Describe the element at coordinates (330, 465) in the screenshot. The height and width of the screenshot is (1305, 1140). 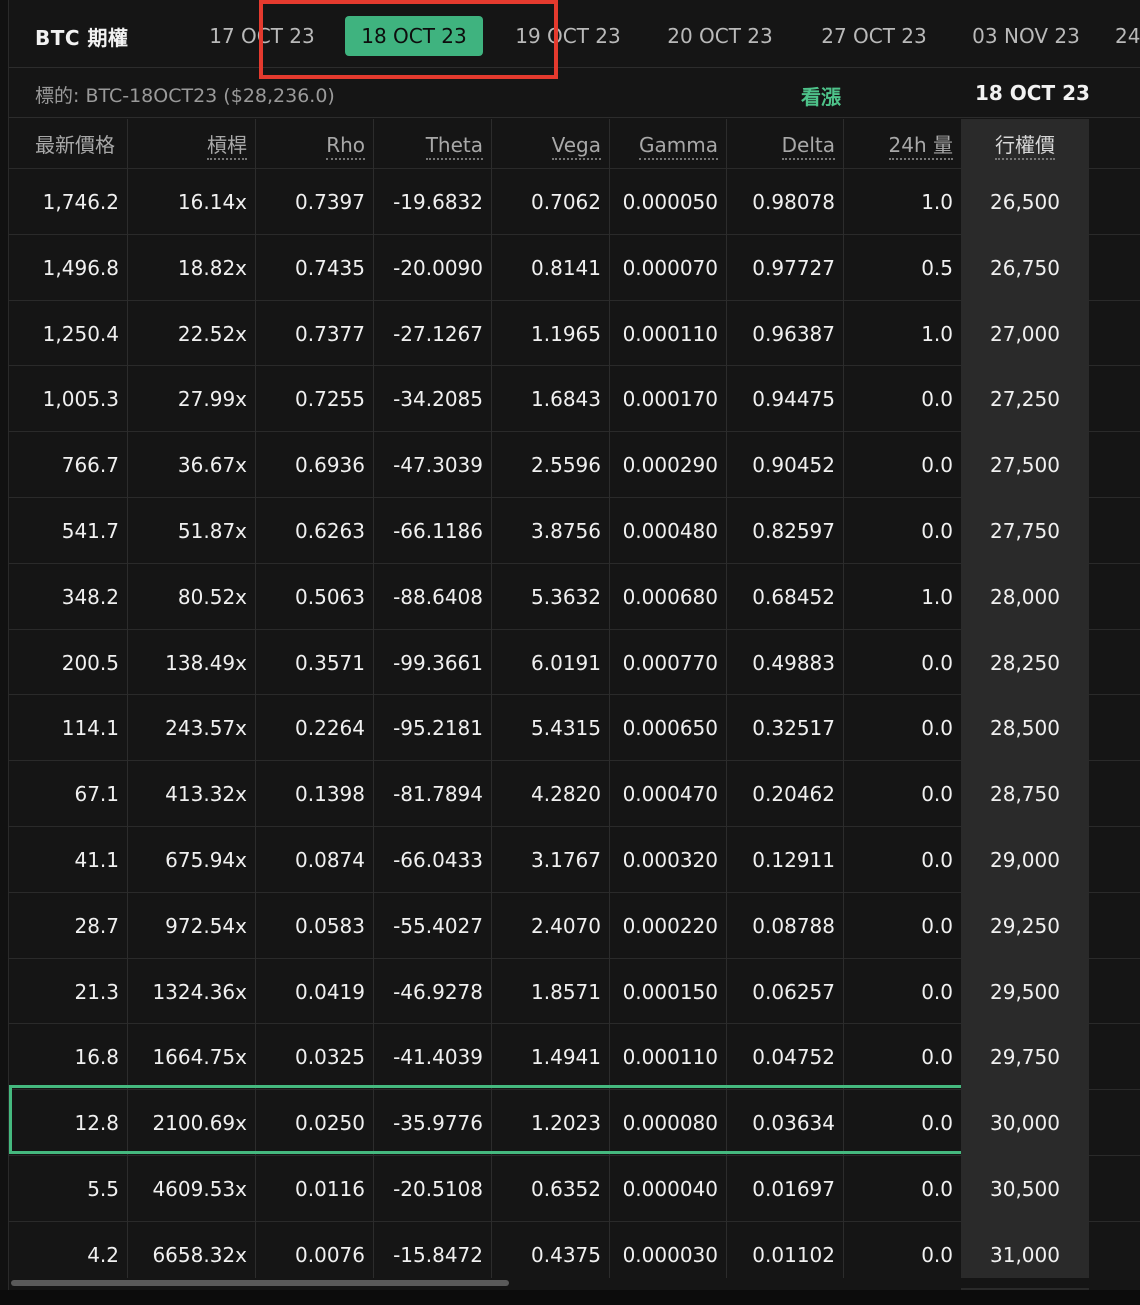
I see `cell-rho: 0.6936` at that location.